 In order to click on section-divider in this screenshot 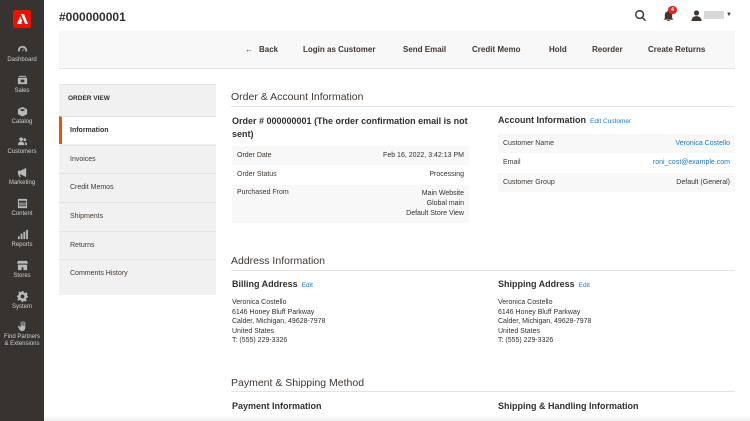, I will do `click(483, 391)`.